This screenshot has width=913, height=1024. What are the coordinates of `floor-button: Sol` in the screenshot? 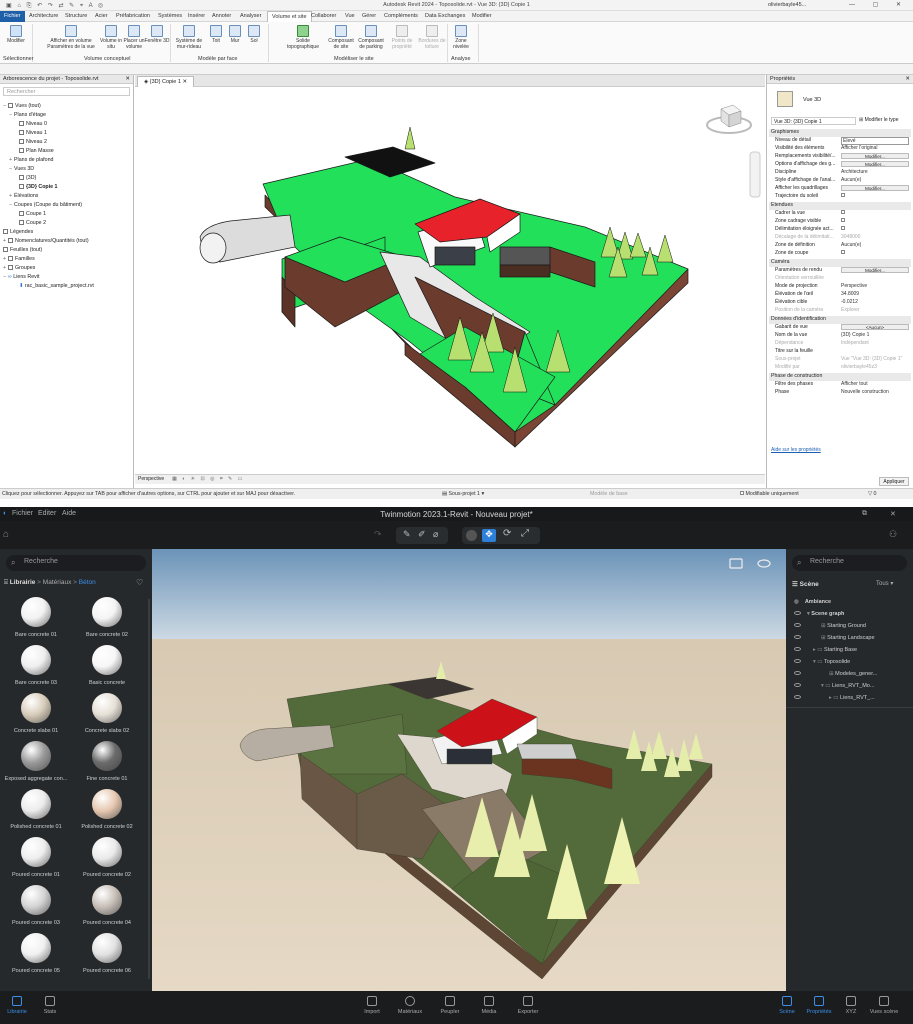 It's located at (254, 34).